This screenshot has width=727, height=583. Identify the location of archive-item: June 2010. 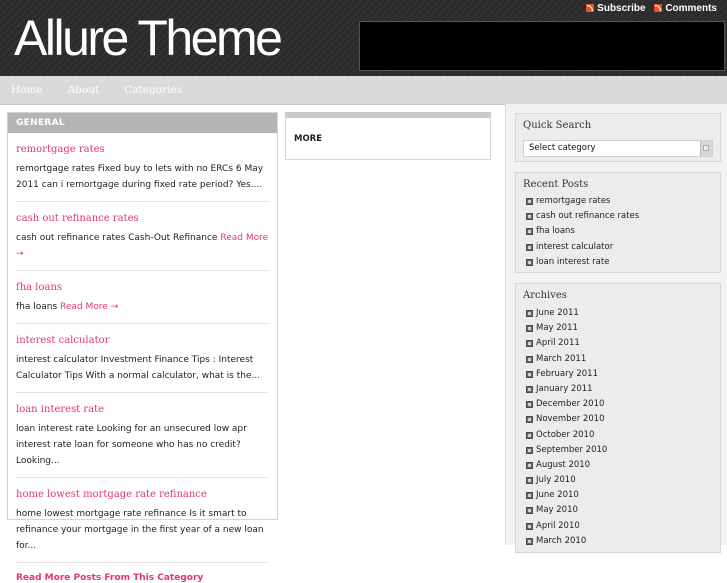
(618, 495).